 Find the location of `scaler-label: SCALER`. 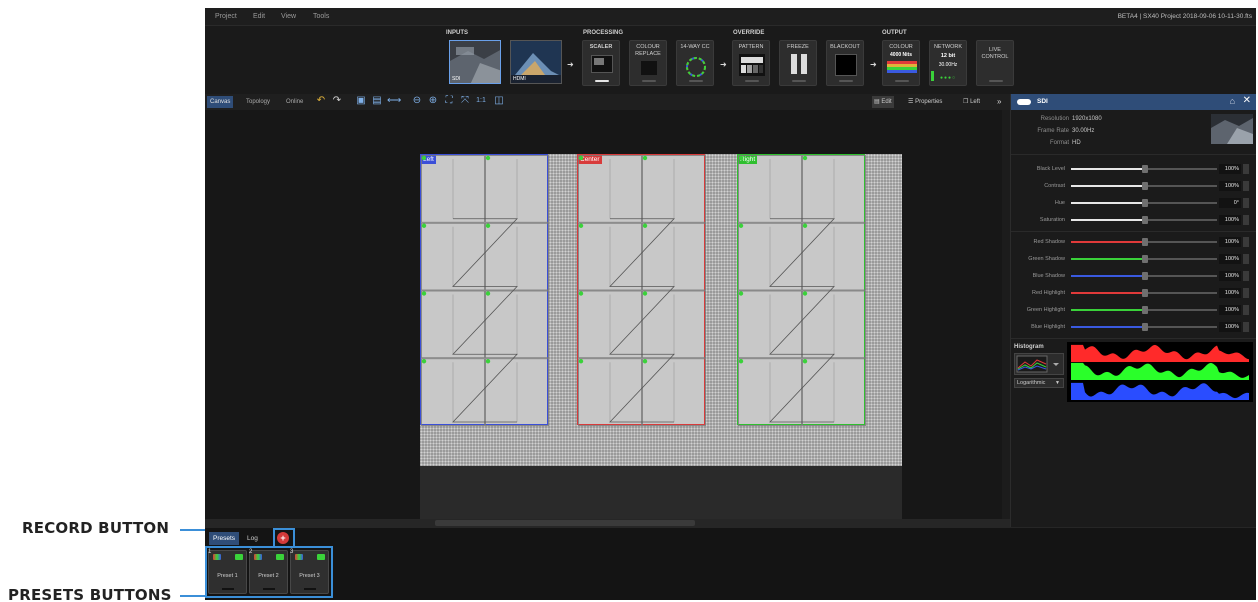

scaler-label: SCALER is located at coordinates (601, 47).